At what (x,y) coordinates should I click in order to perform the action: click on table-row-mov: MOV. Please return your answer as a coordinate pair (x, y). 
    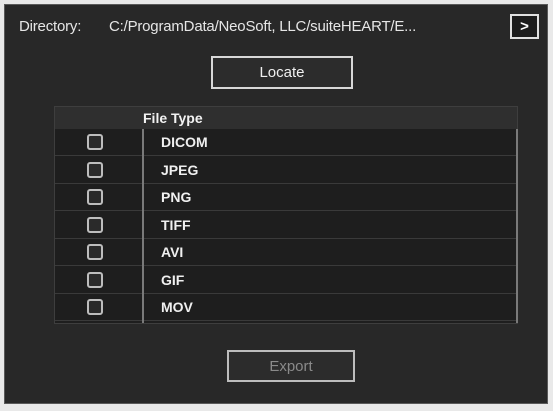
    Looking at the image, I should click on (286, 307).